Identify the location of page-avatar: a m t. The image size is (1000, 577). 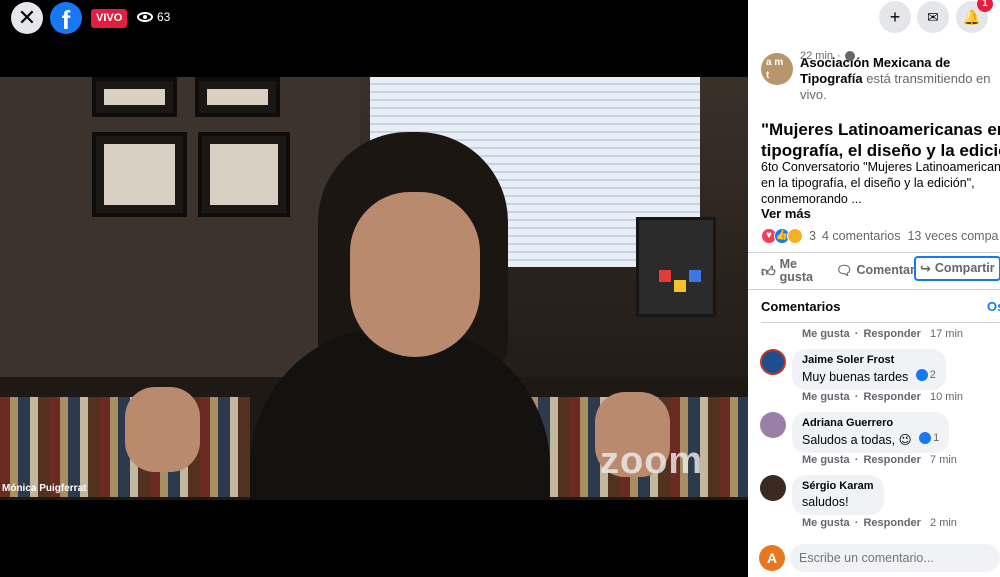
(777, 69).